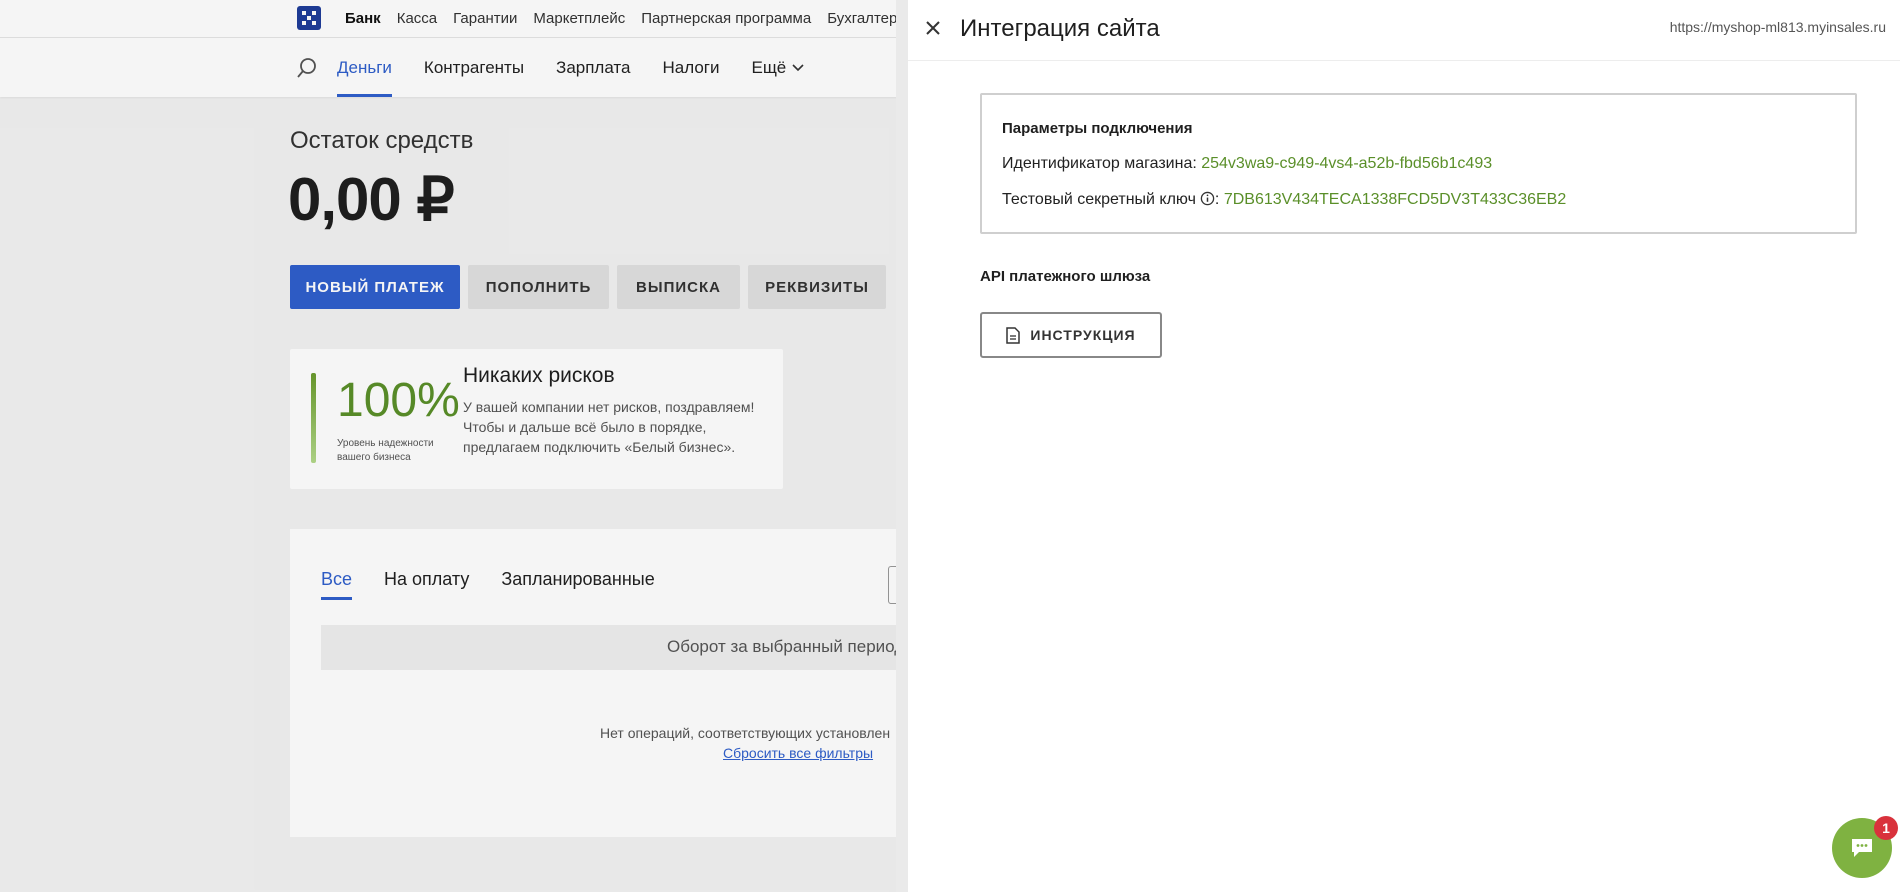 This screenshot has width=1900, height=892. What do you see at coordinates (313, 418) in the screenshot?
I see `risk-level-bar` at bounding box center [313, 418].